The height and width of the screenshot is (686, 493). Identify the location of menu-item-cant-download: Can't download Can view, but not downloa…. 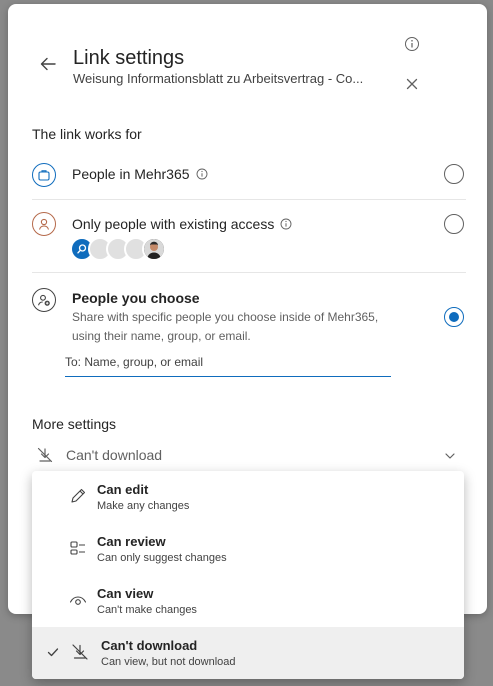
(248, 653).